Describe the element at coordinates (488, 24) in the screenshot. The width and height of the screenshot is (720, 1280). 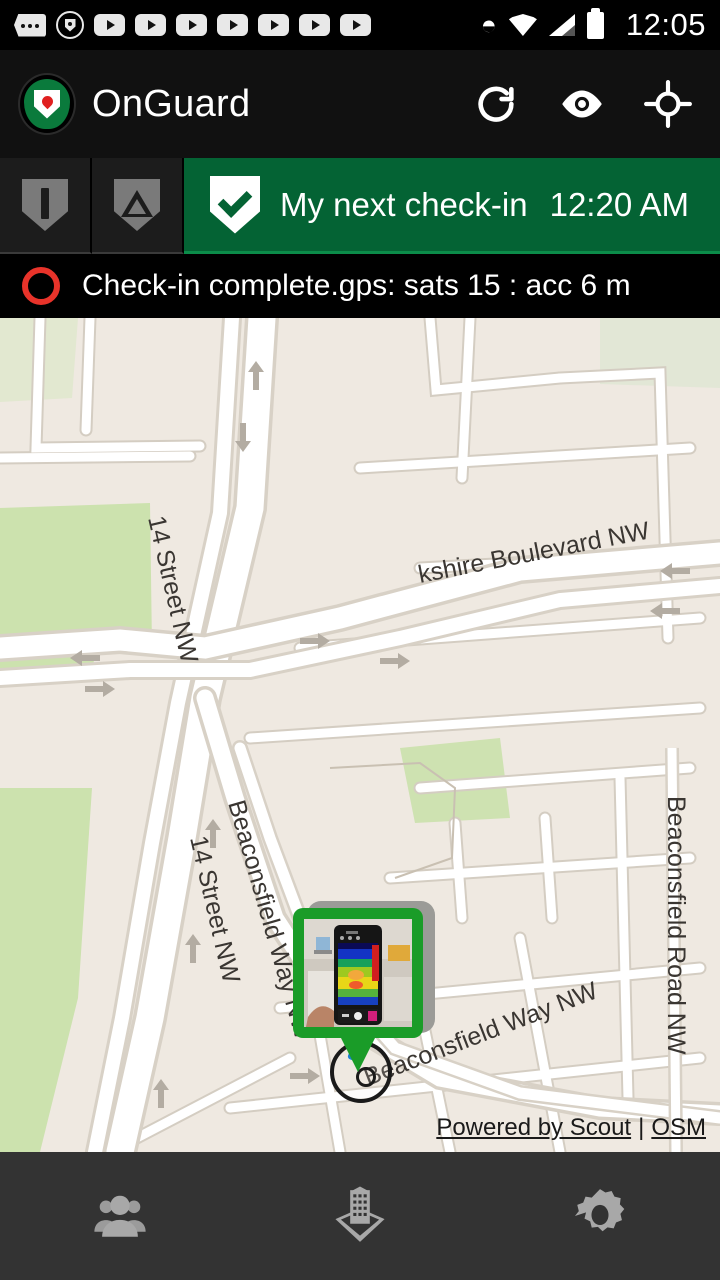
I see `bluetooth-icon: ◓` at that location.